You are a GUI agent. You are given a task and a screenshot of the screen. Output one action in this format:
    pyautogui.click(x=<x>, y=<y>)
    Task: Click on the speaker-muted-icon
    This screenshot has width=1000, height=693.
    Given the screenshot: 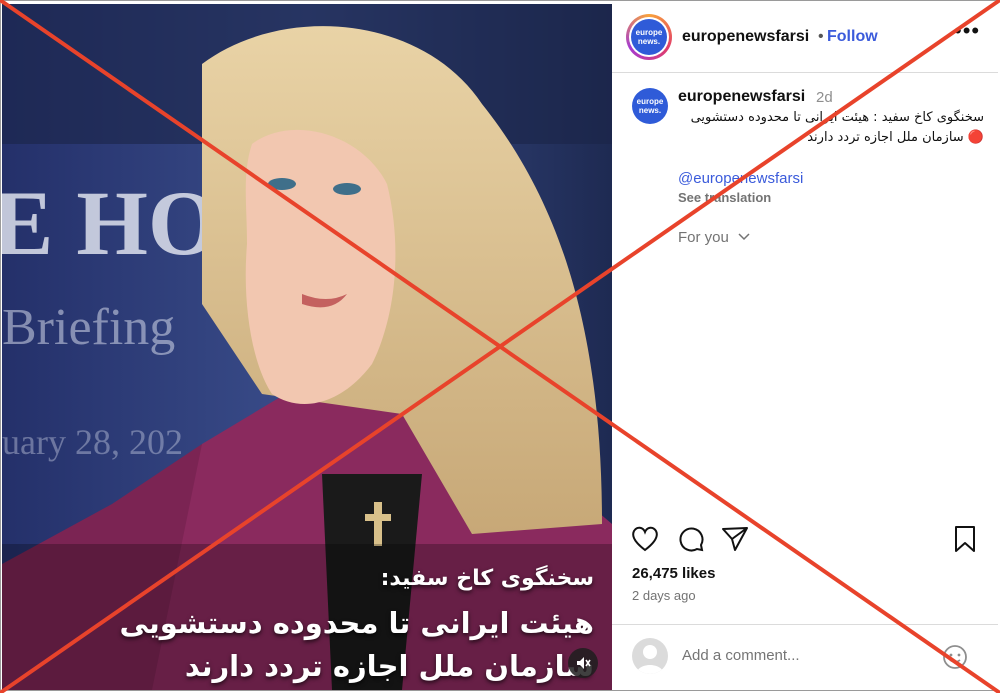 What is the action you would take?
    pyautogui.click(x=584, y=663)
    